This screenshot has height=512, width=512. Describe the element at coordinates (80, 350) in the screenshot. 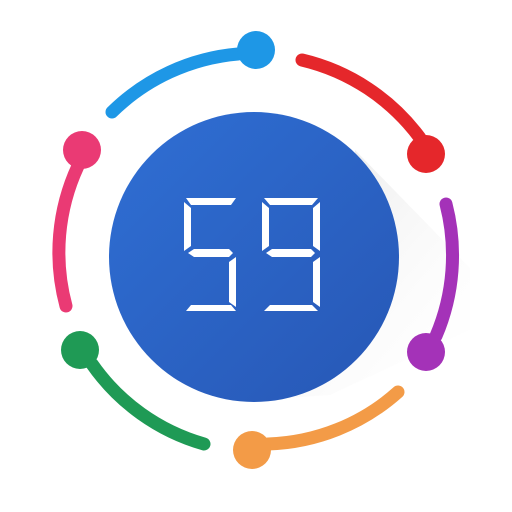

I see `knob-green` at that location.